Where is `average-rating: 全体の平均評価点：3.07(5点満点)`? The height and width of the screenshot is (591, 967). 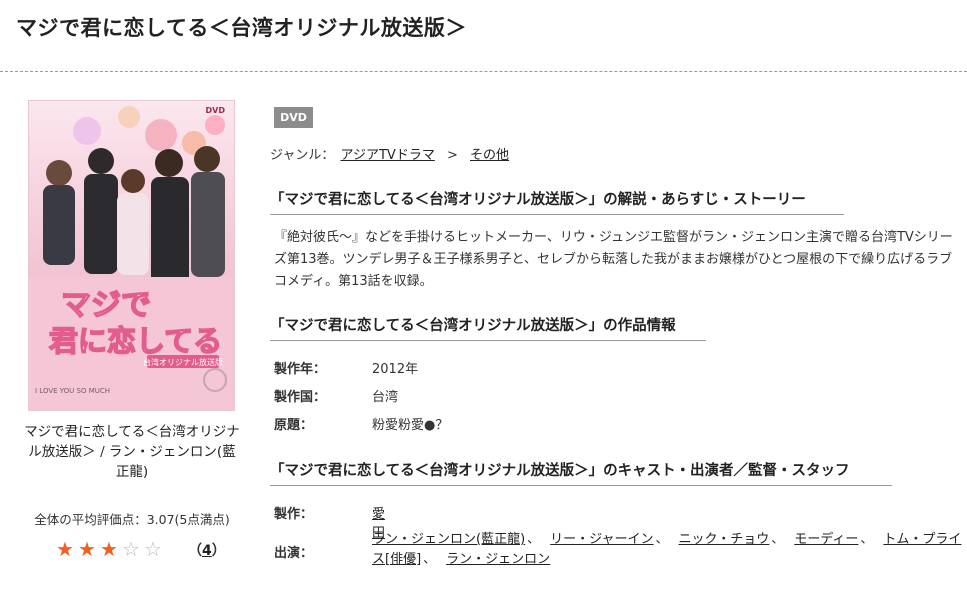
average-rating: 全体の平均評価点：3.07(5点満点) is located at coordinates (132, 519).